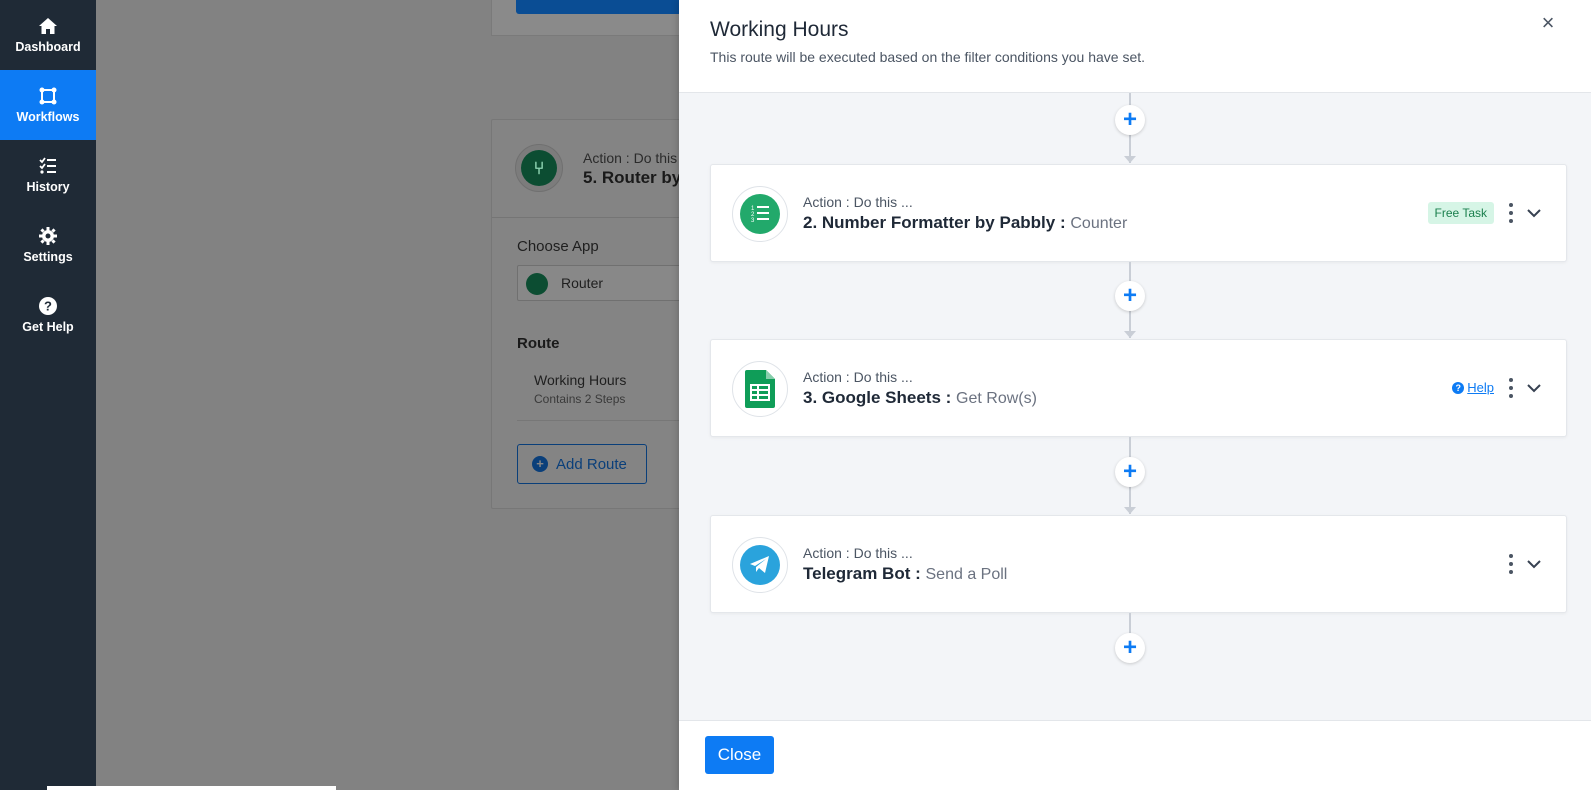 This screenshot has width=1591, height=790. Describe the element at coordinates (877, 397) in the screenshot. I see `step-app-name: 3. Google Sheets :` at that location.